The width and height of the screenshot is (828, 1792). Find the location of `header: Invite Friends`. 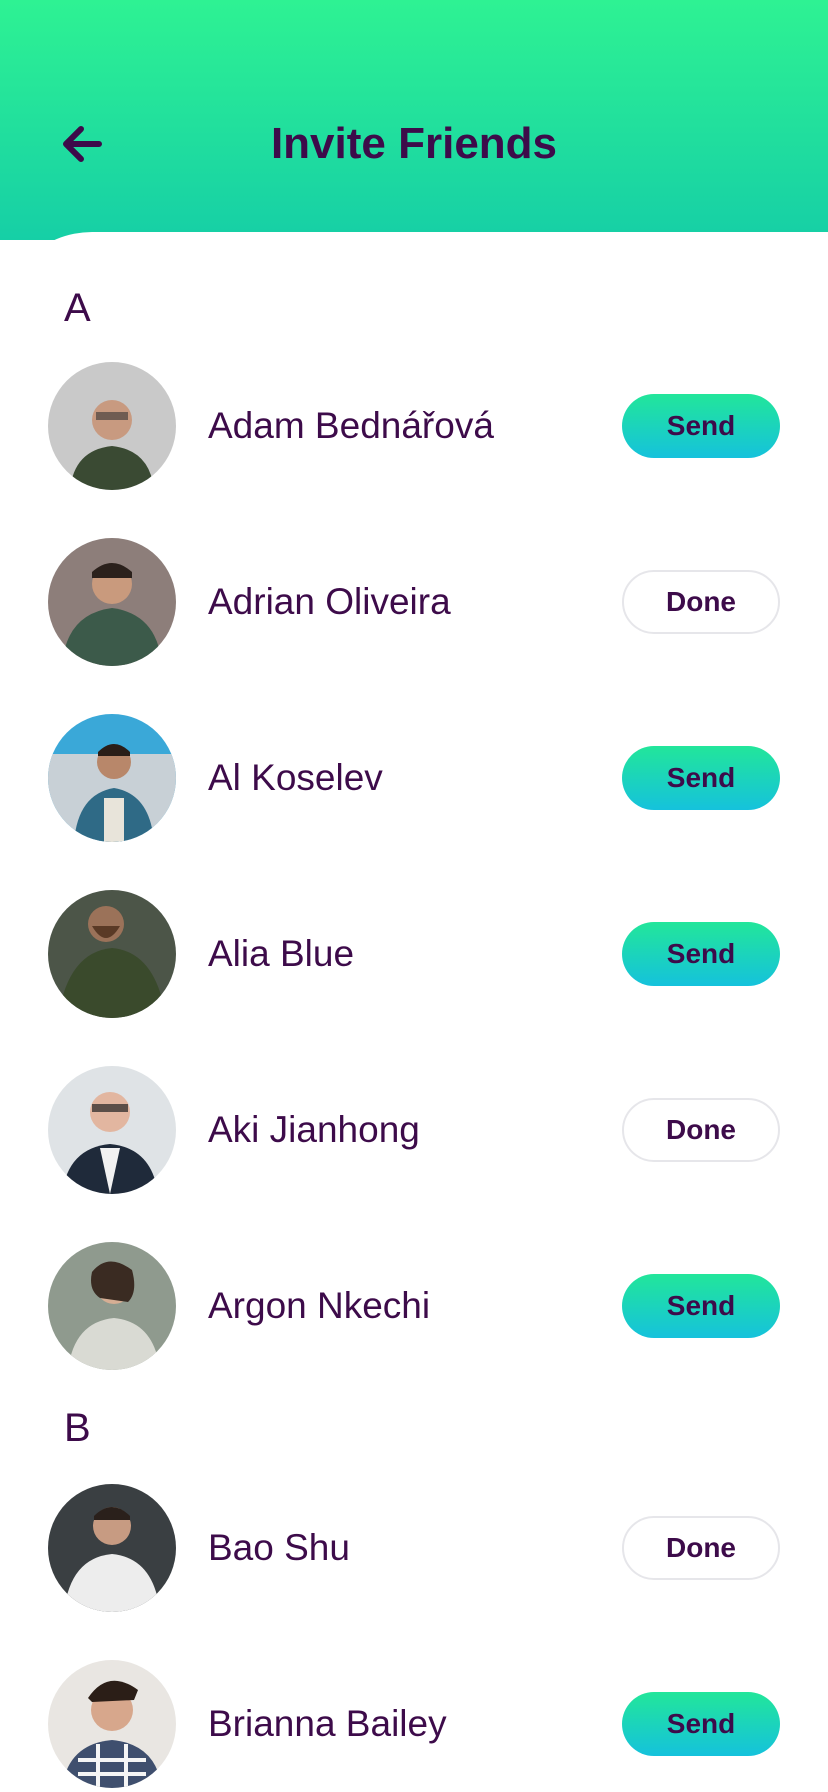

header: Invite Friends is located at coordinates (414, 120).